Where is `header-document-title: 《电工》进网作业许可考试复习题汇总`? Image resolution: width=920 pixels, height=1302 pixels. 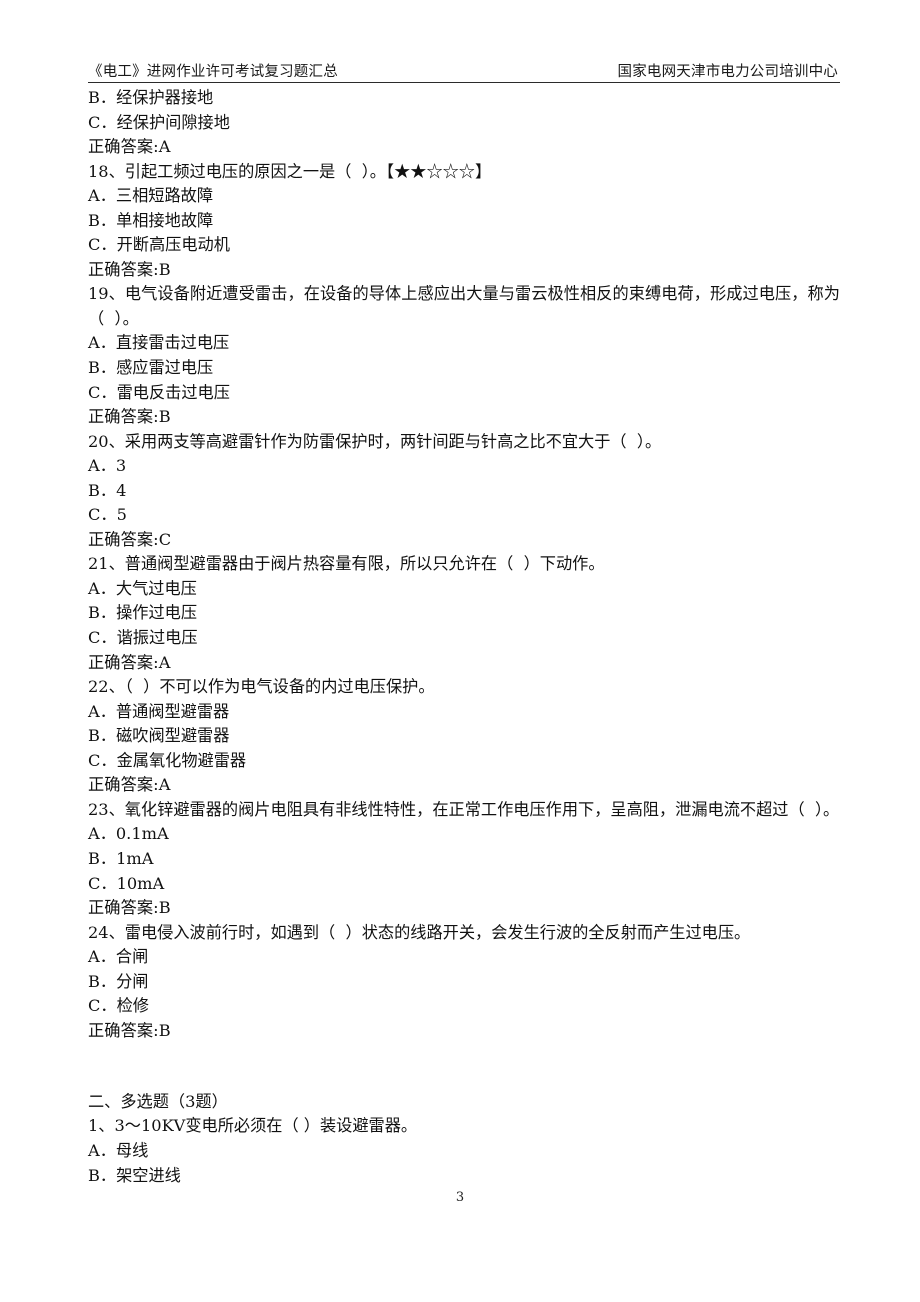 header-document-title: 《电工》进网作业许可考试复习题汇总 is located at coordinates (213, 72).